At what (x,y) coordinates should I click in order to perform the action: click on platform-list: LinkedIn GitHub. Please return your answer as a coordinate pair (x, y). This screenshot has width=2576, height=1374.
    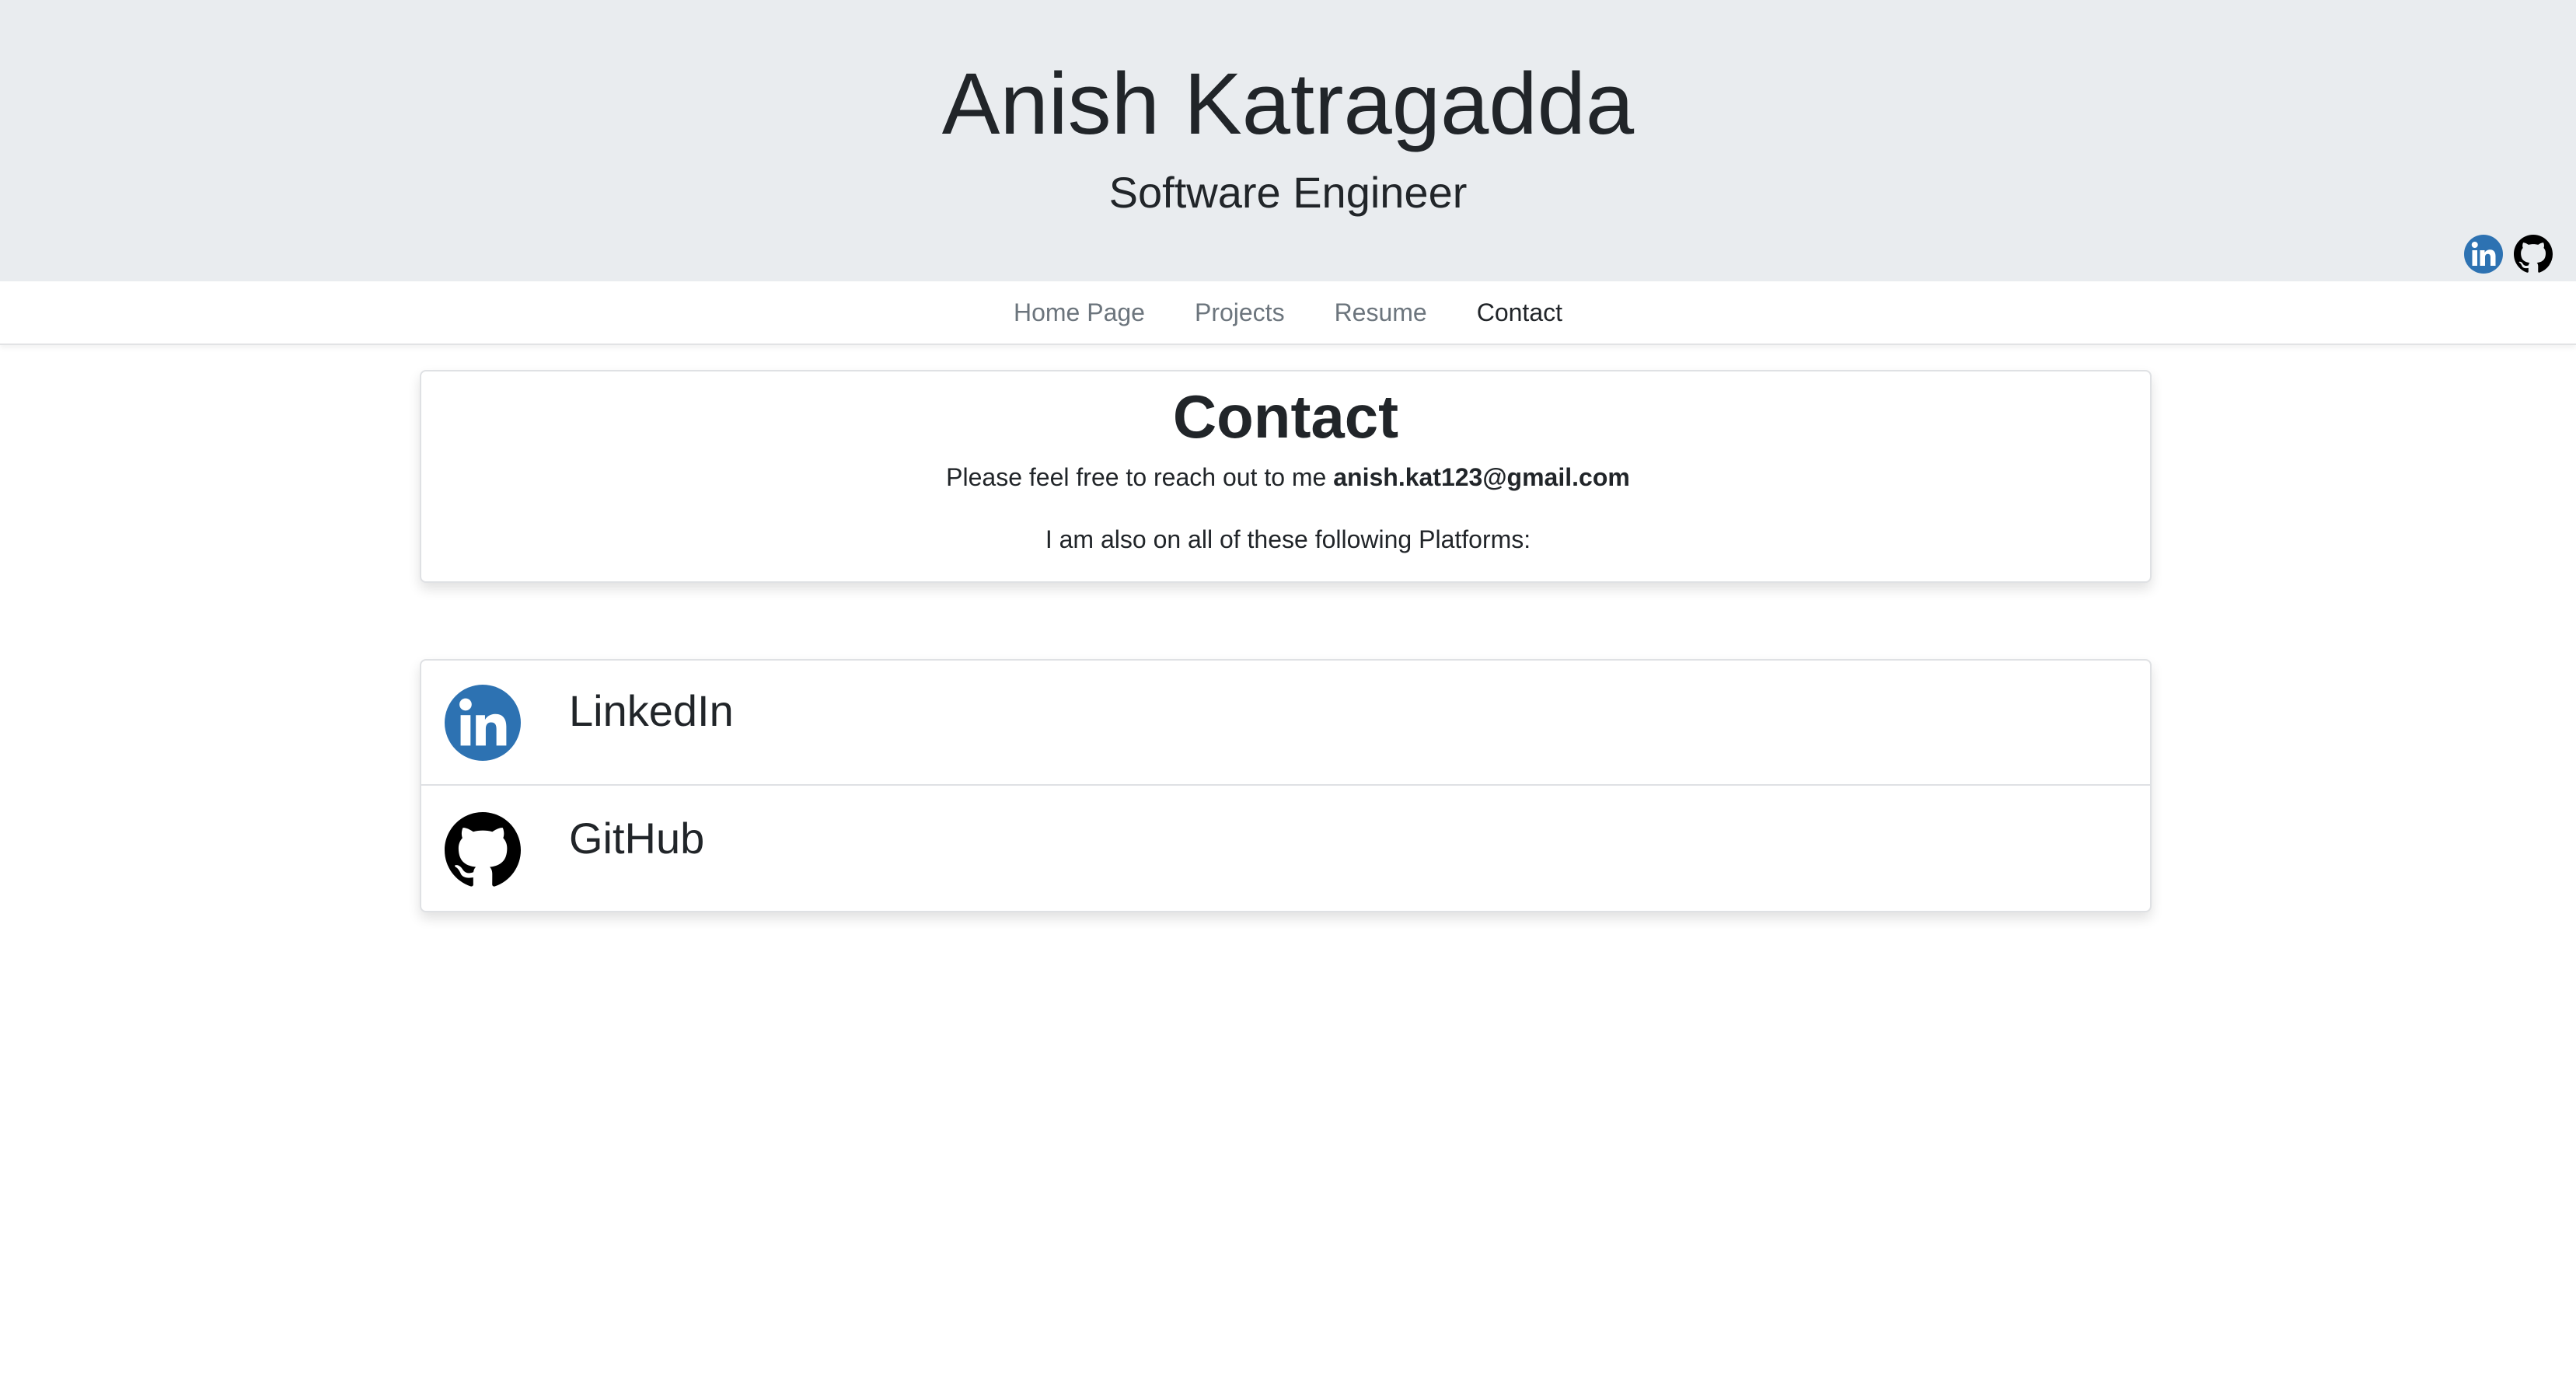
    Looking at the image, I should click on (1286, 785).